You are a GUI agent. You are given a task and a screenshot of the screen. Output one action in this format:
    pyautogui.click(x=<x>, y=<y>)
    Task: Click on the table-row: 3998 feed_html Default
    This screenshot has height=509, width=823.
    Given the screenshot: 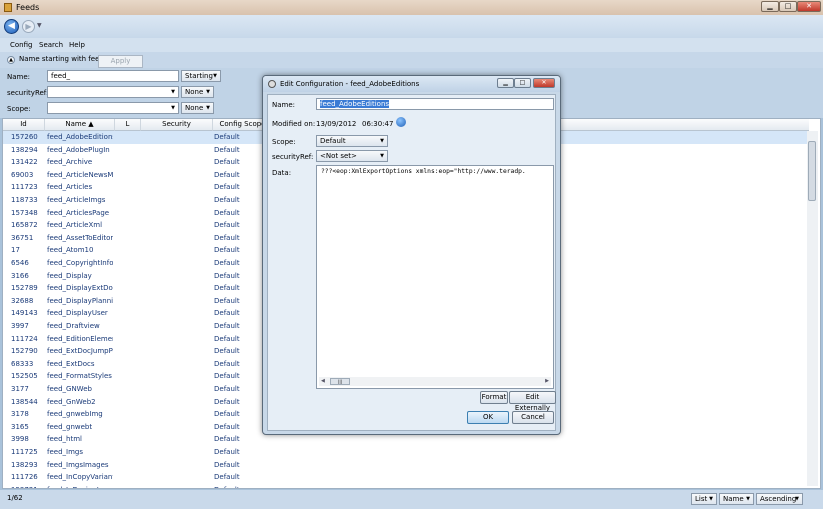 What is the action you would take?
    pyautogui.click(x=406, y=439)
    